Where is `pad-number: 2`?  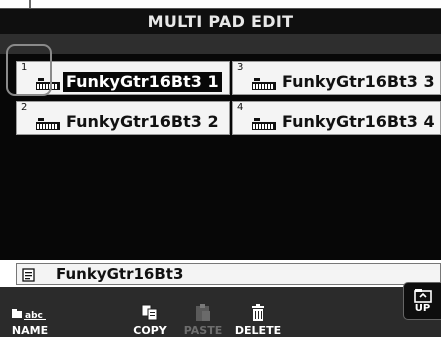 pad-number: 2 is located at coordinates (24, 107).